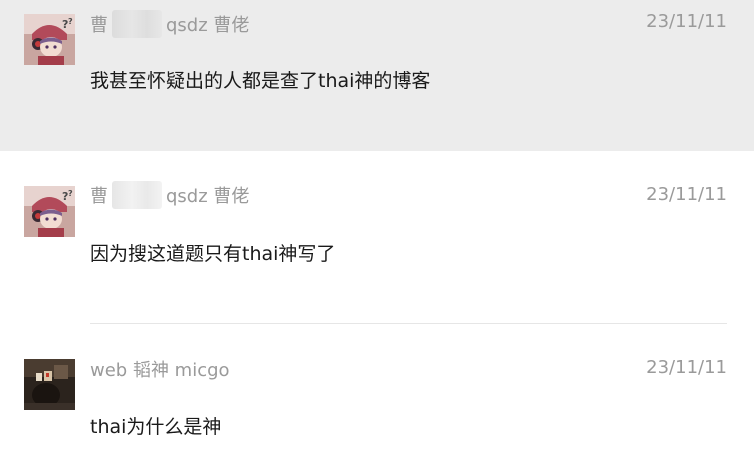 Image resolution: width=754 pixels, height=465 pixels. Describe the element at coordinates (213, 254) in the screenshot. I see `message-text: 因为搜这道题只有thai神写了` at that location.